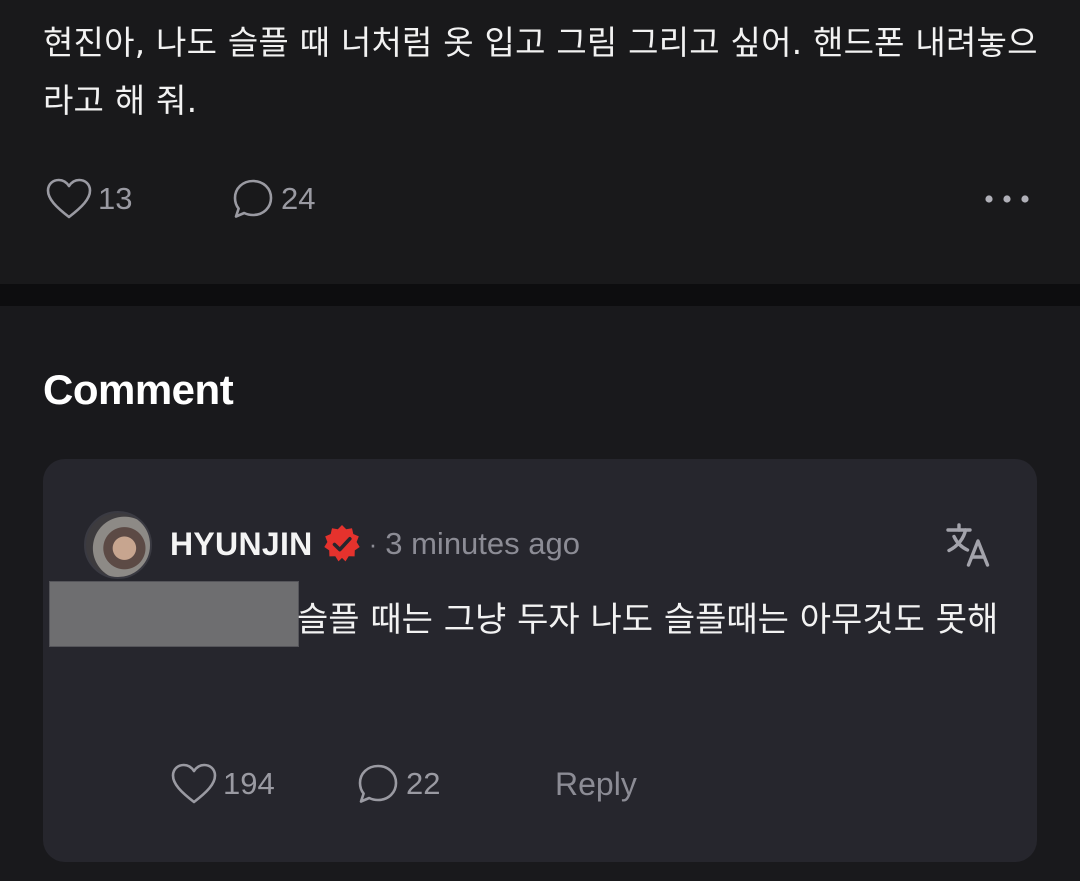 Image resolution: width=1080 pixels, height=881 pixels. I want to click on post-like-button: 13, so click(89, 199).